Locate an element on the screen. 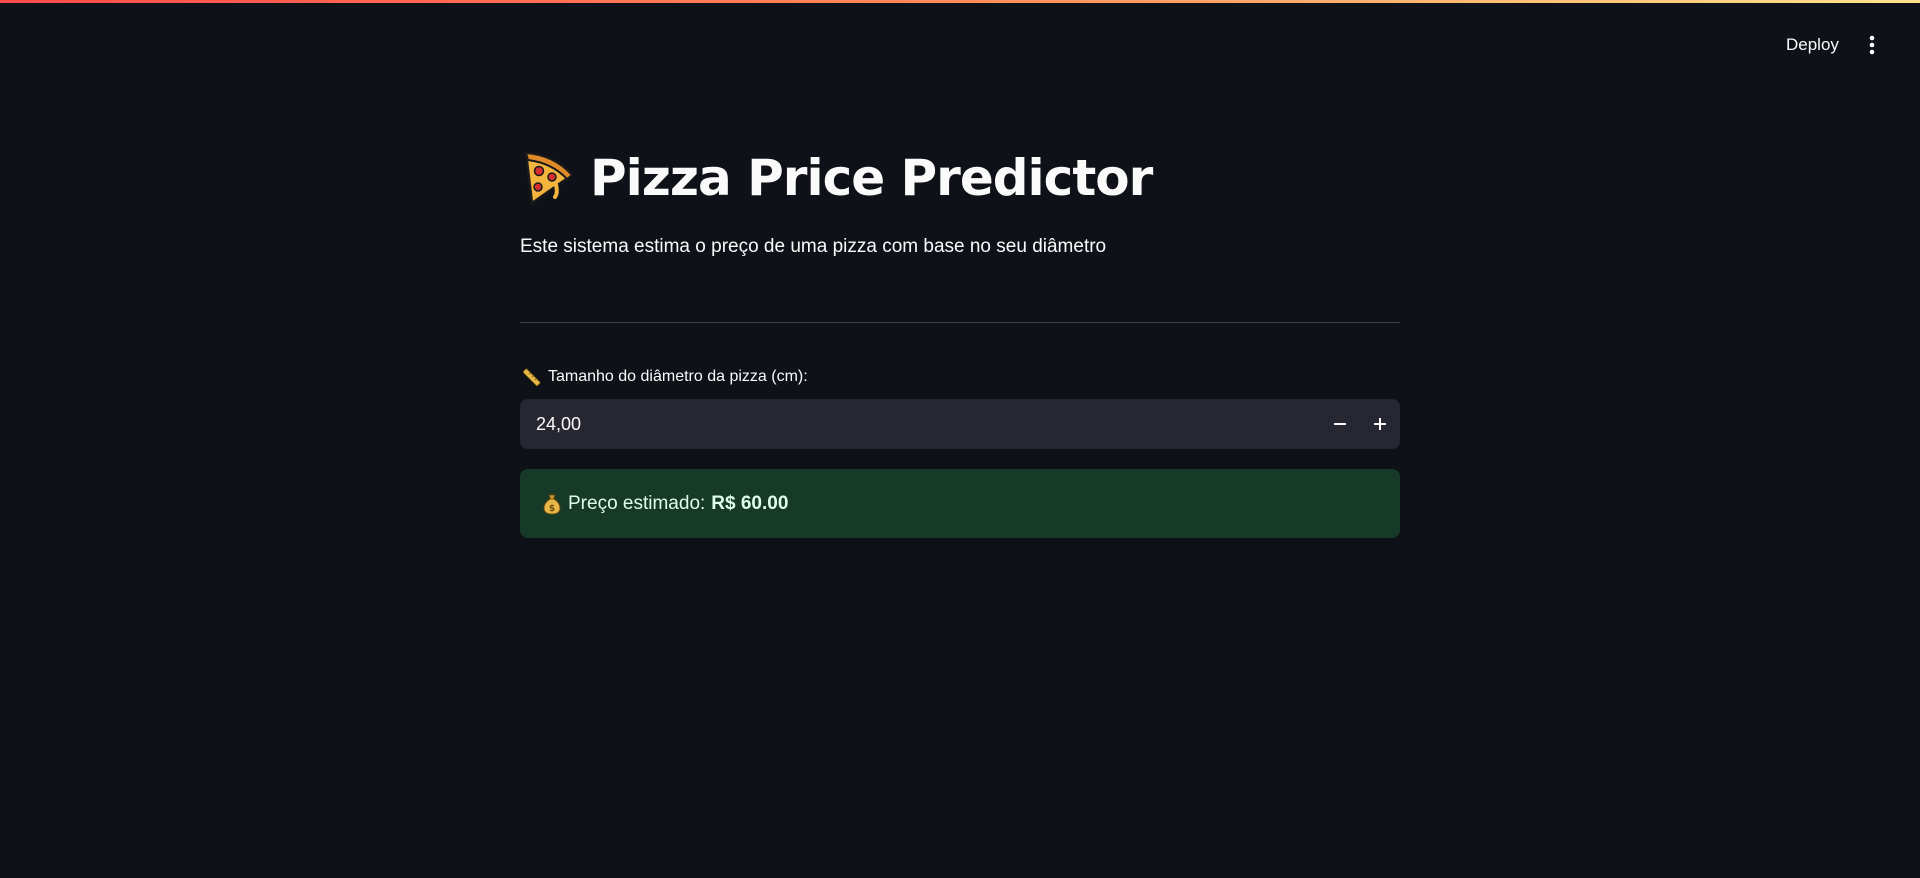 Image resolution: width=1920 pixels, height=878 pixels. main-menu-button is located at coordinates (1872, 45).